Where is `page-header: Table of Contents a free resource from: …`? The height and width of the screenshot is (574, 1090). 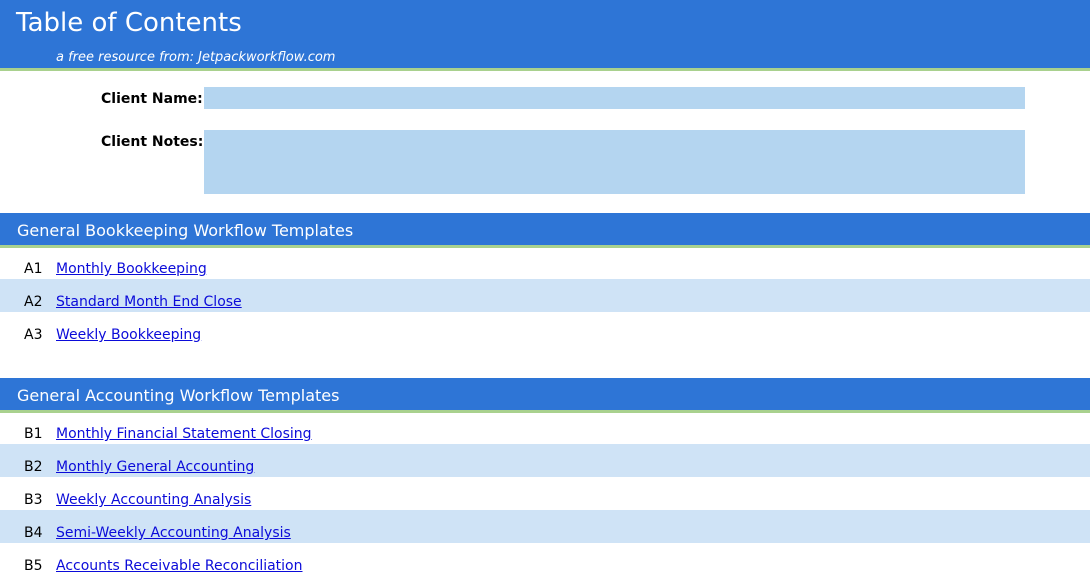 page-header: Table of Contents a free resource from: … is located at coordinates (545, 35).